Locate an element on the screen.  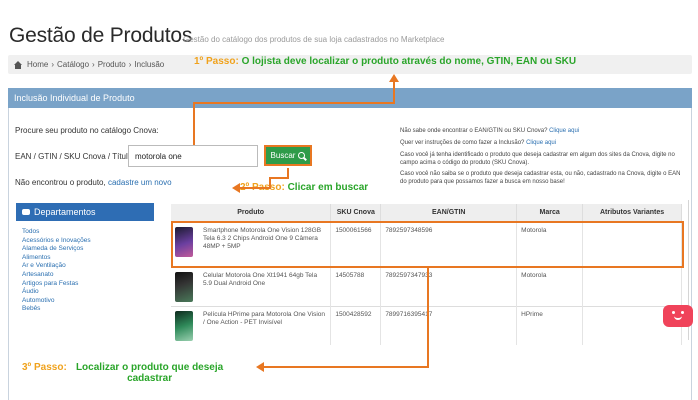
sku-cell: 1500428592 is located at coordinates (356, 325).